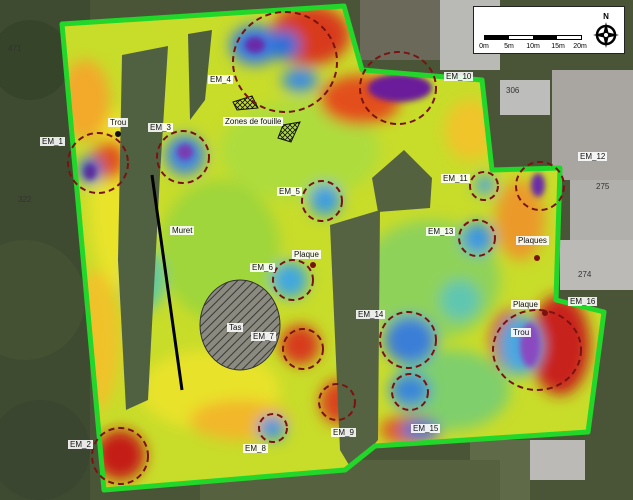 This screenshot has height=500, width=633. Describe the element at coordinates (262, 267) in the screenshot. I see `label-em6: EM_6` at that location.